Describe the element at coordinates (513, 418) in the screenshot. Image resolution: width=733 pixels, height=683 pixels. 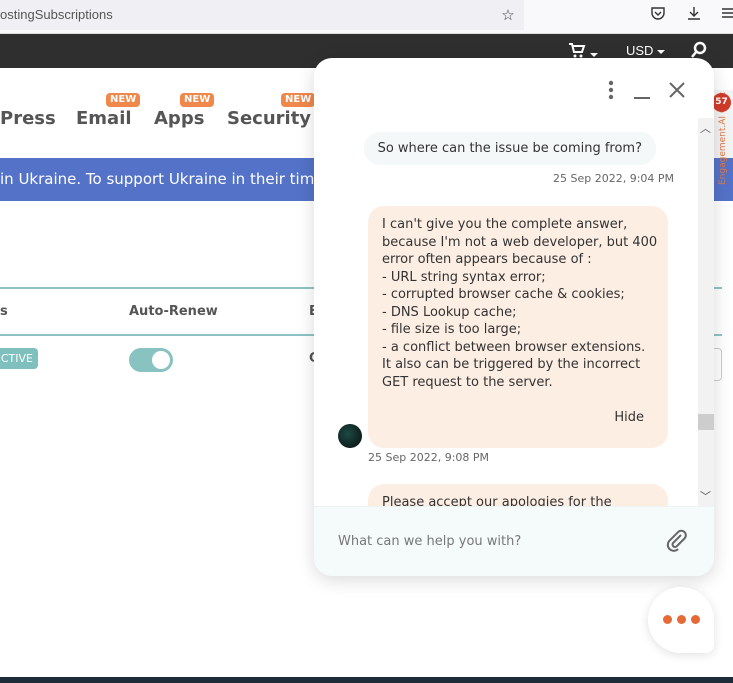
I see `hide-button: Hide` at that location.